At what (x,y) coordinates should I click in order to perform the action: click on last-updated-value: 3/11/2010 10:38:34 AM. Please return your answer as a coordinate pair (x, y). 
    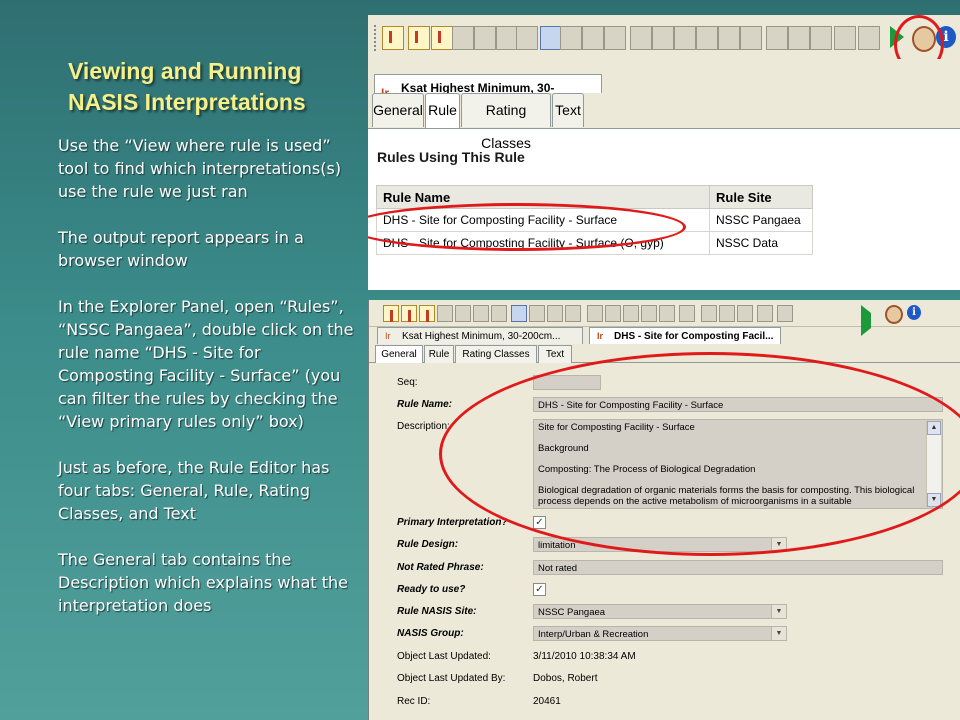
    Looking at the image, I should click on (584, 656).